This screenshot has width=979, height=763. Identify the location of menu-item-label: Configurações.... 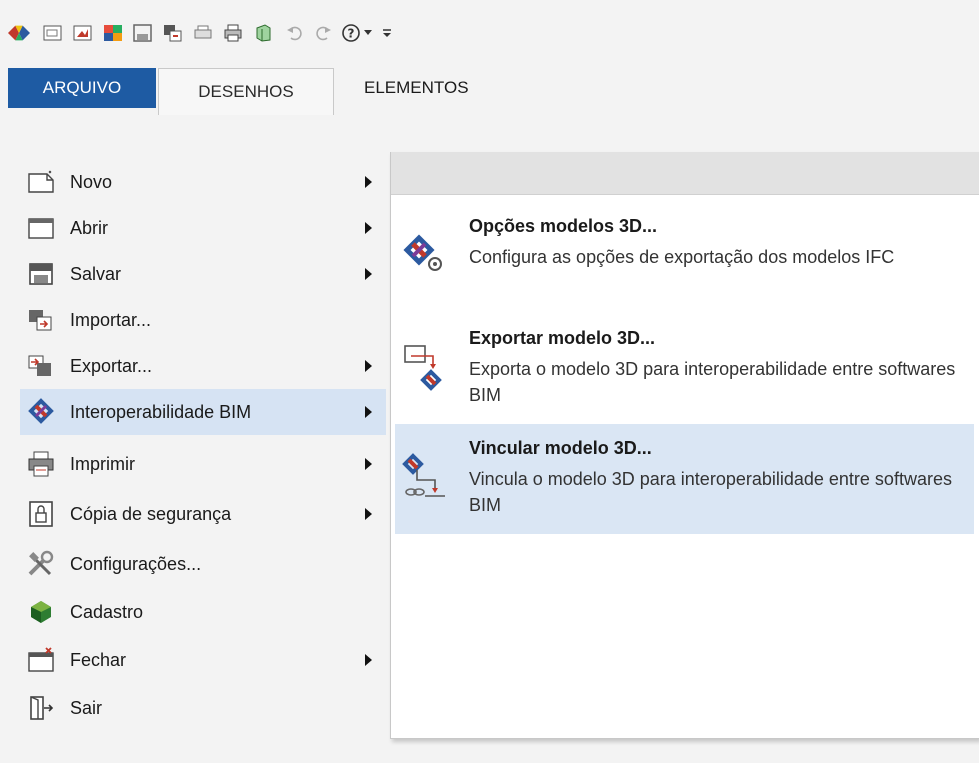
(136, 563).